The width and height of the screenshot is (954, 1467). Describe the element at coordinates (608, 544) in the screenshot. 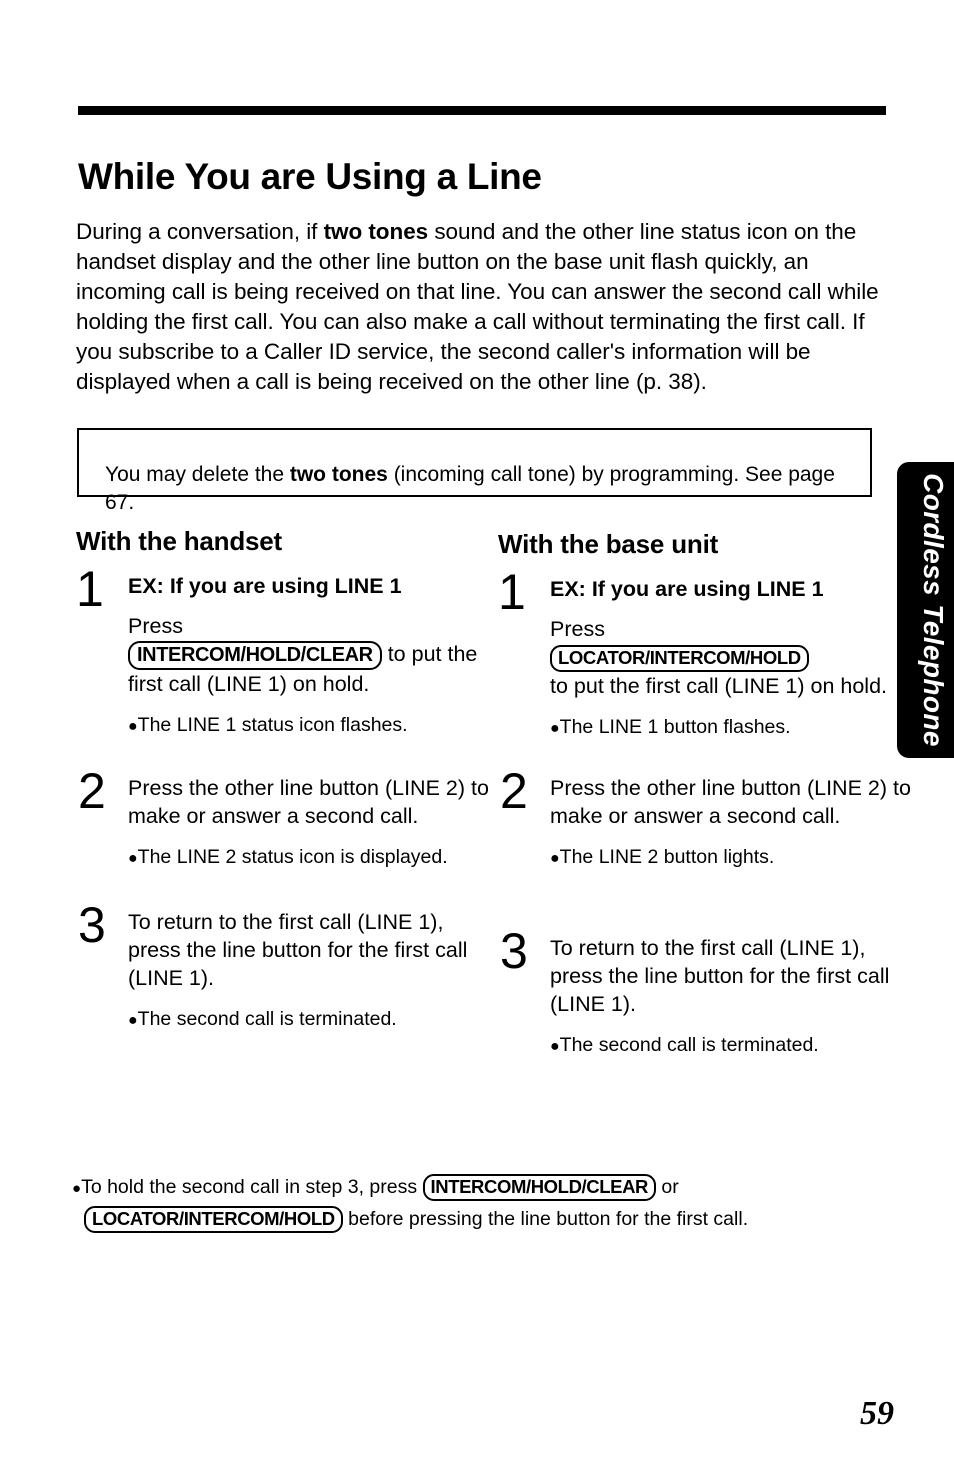

I see `column-heading-base-unit: With the base unit` at that location.